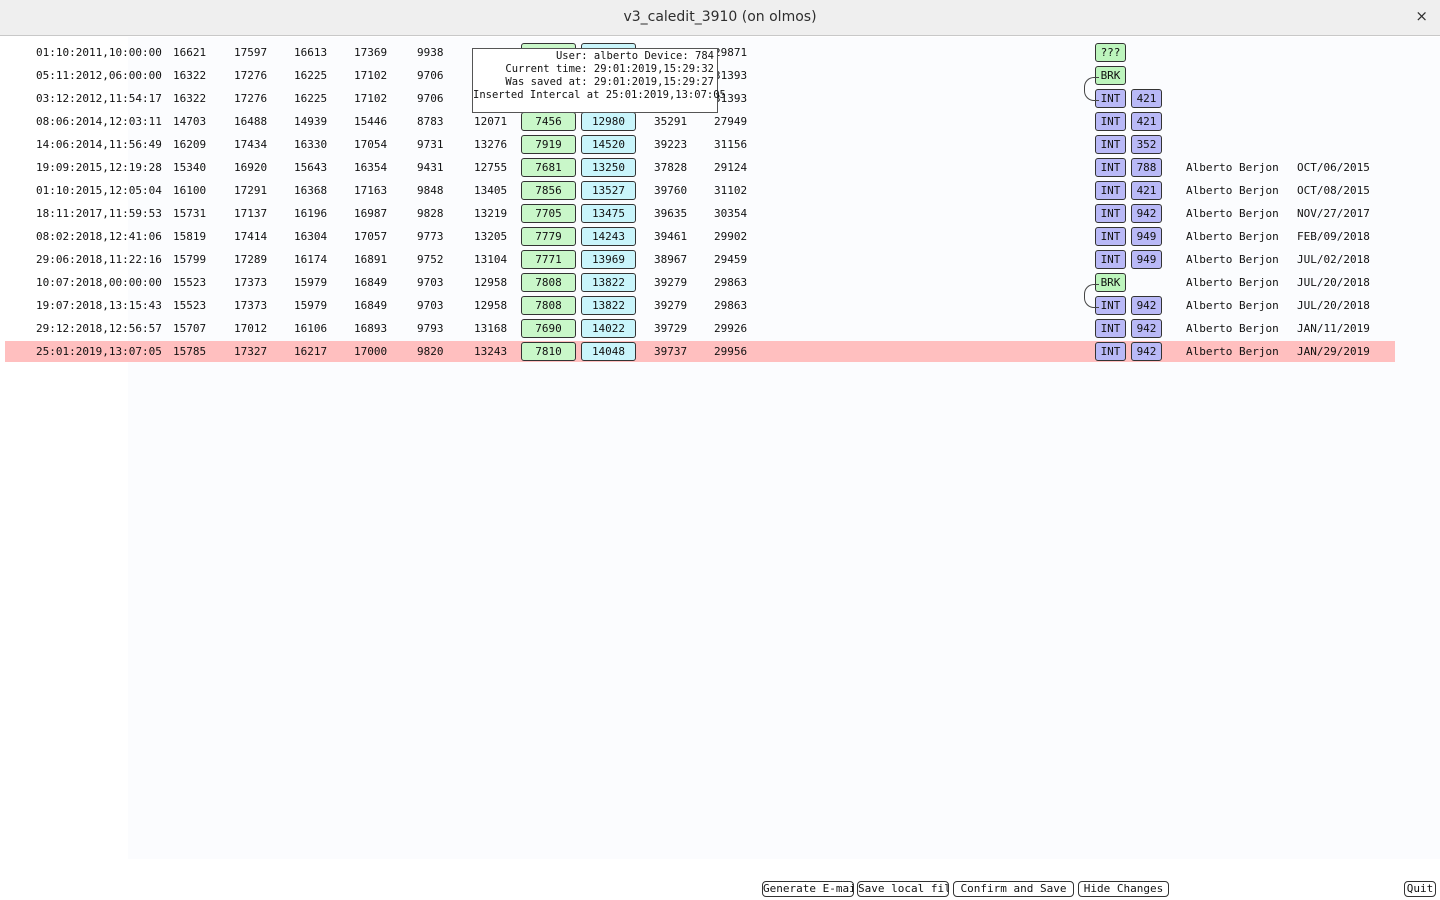  I want to click on row-record-date: NOV/27/2017, so click(1333, 213).